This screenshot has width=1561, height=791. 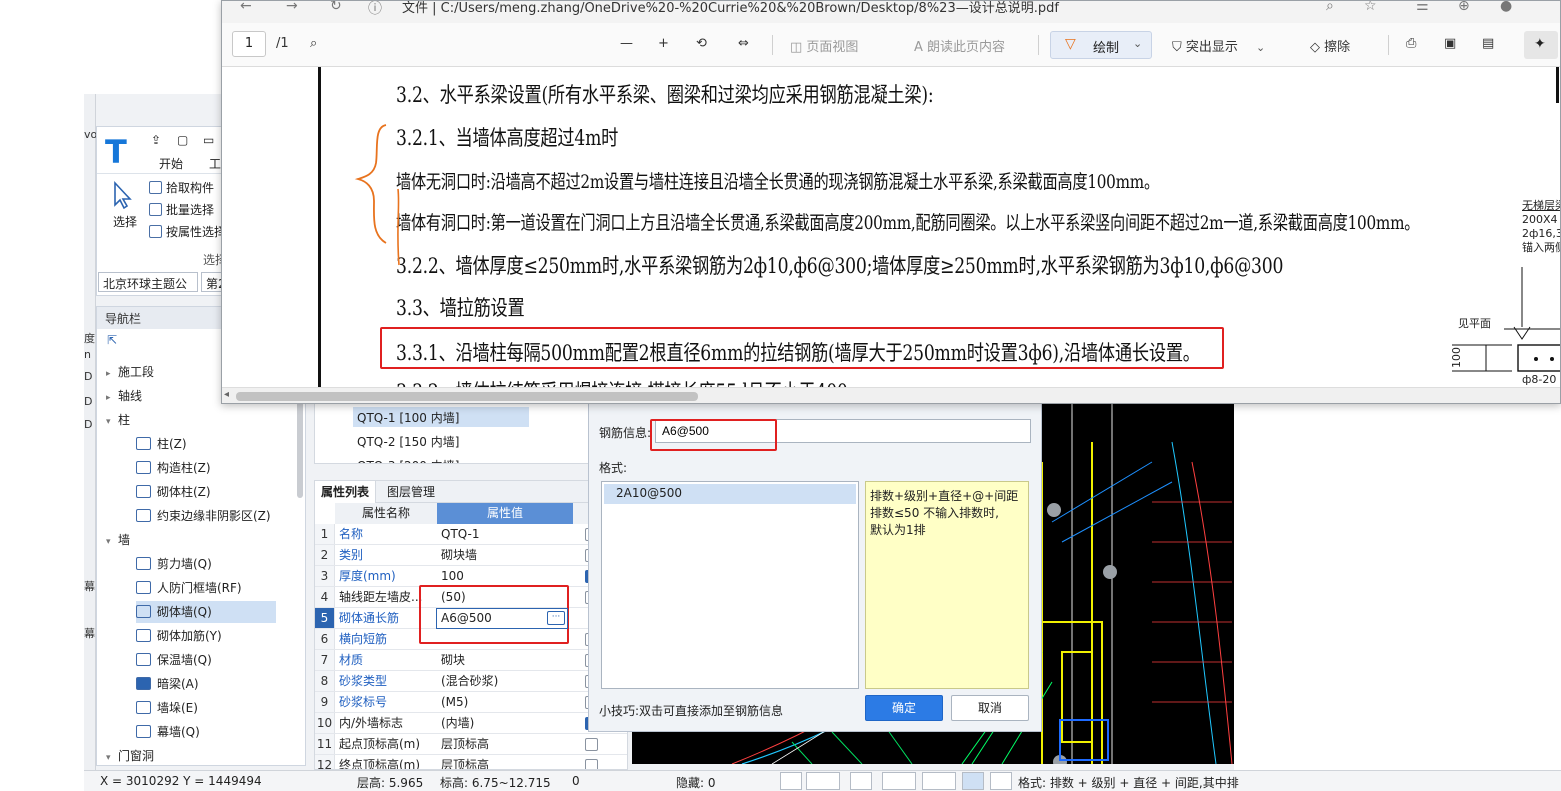 I want to click on property-value: (内墙), so click(x=507, y=723).